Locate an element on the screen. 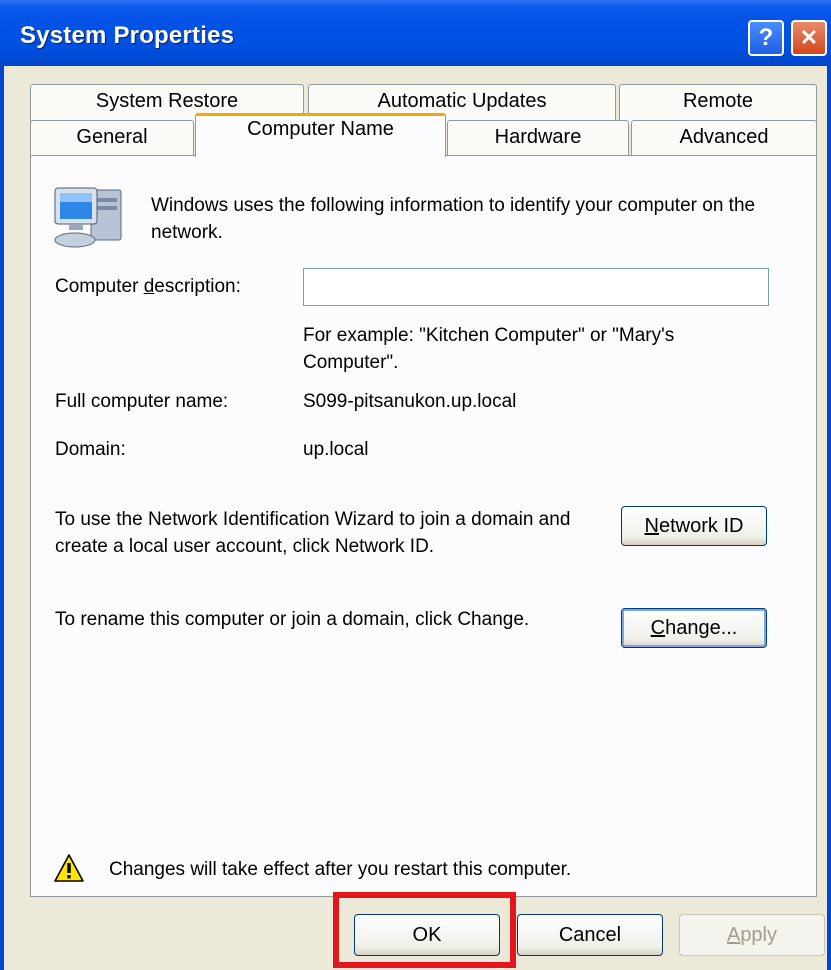  network-id-button: Network ID is located at coordinates (694, 526).